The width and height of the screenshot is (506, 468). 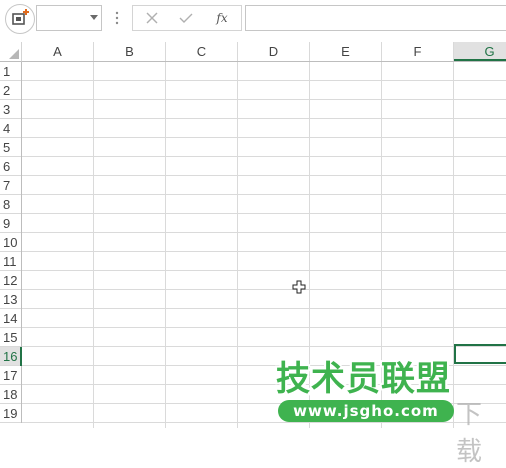 I want to click on cell-cursor-icon, so click(x=299, y=287).